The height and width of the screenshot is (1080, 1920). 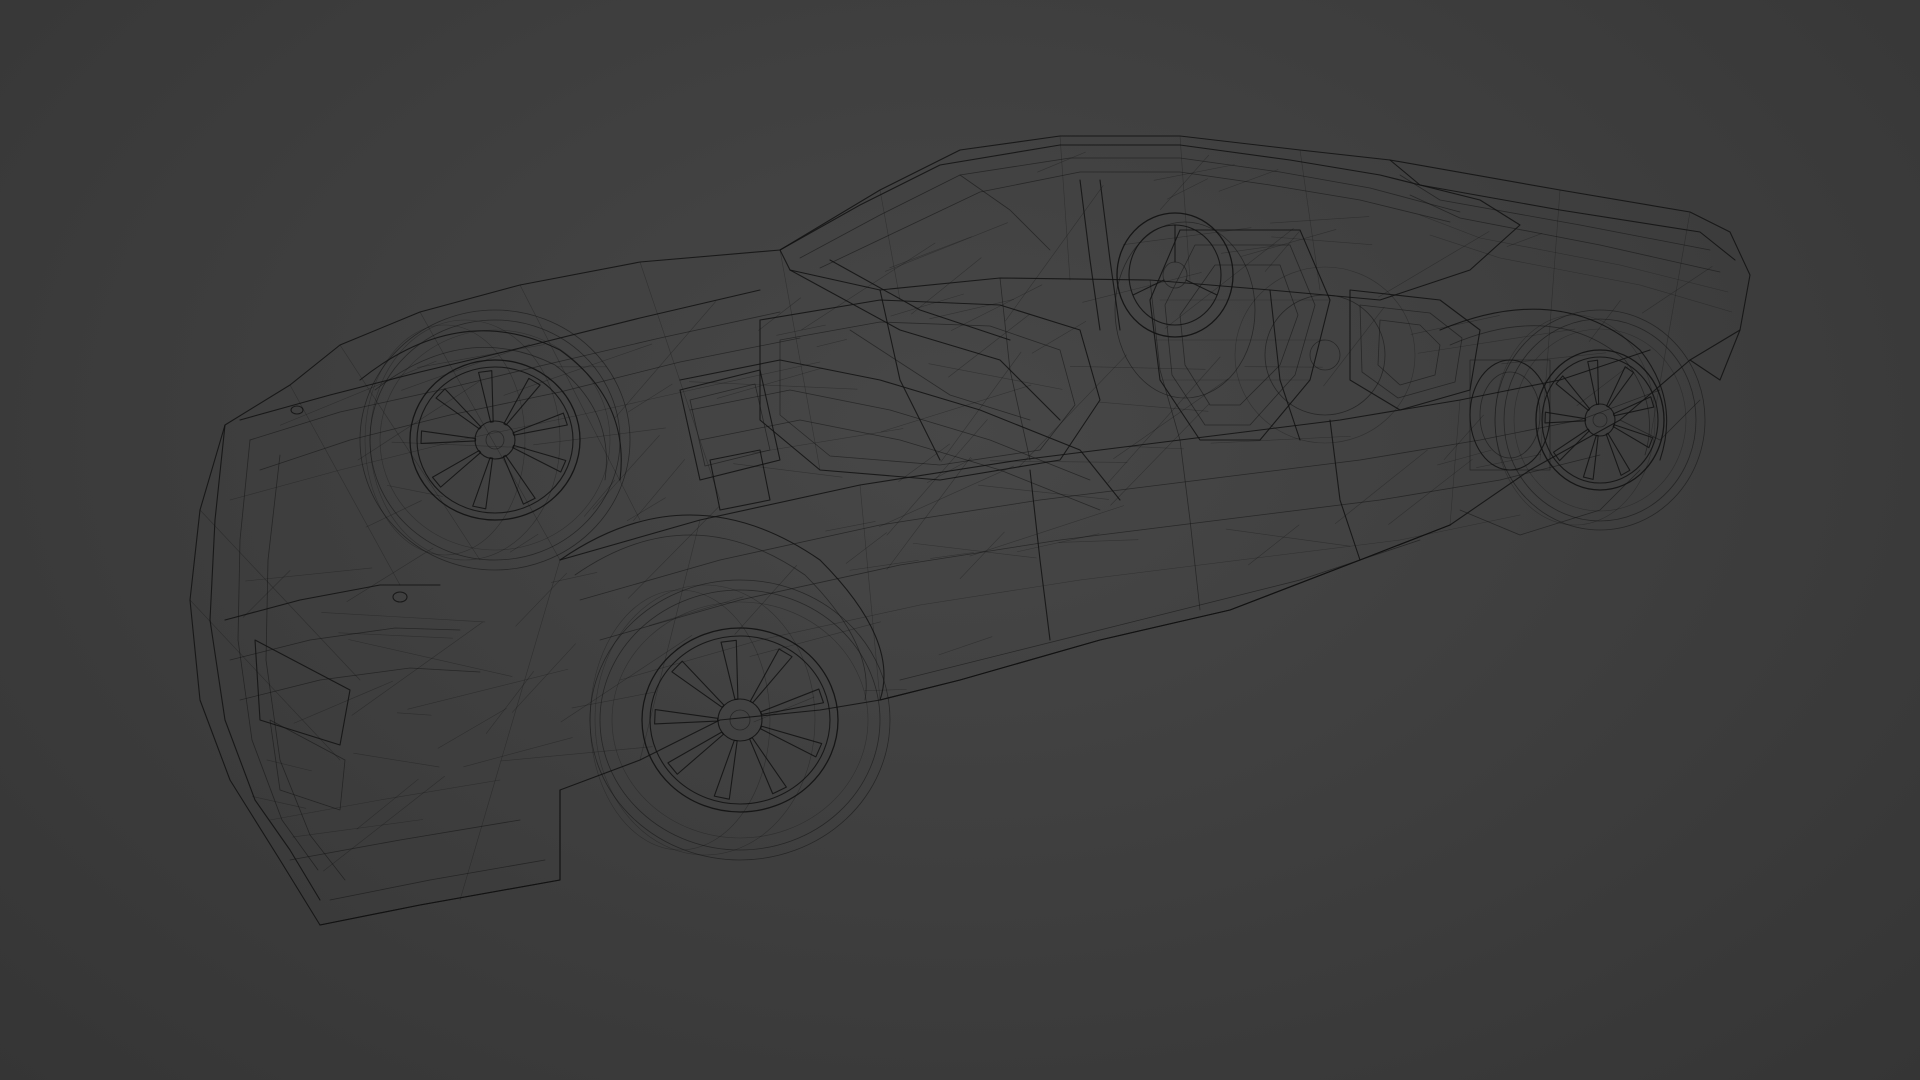 What do you see at coordinates (1587, 420) in the screenshot?
I see `wheel-rear-right` at bounding box center [1587, 420].